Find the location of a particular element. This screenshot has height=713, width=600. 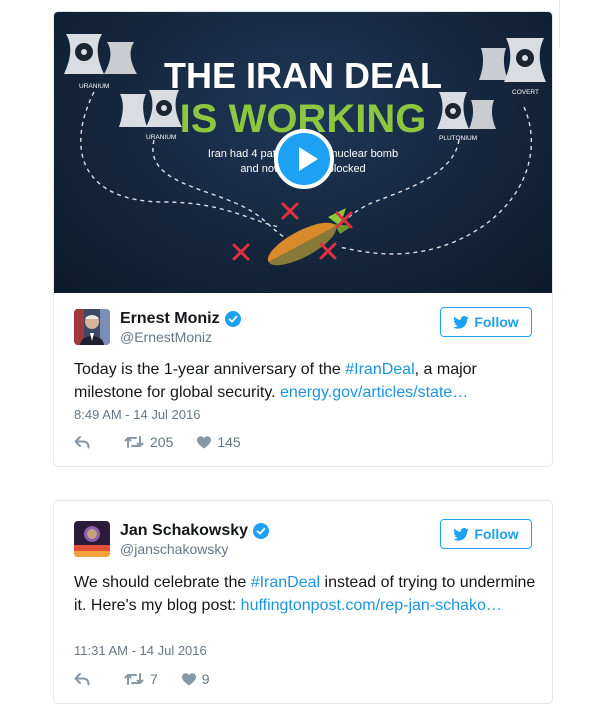

retweet-button: 7 is located at coordinates (141, 679).